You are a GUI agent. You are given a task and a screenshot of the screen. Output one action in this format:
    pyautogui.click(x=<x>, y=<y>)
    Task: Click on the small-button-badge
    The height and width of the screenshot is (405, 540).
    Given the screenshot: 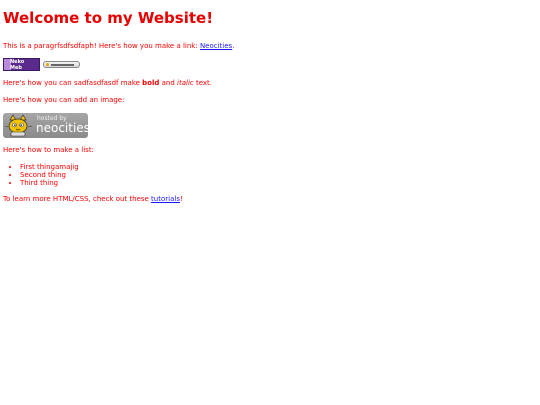 What is the action you would take?
    pyautogui.click(x=61, y=64)
    